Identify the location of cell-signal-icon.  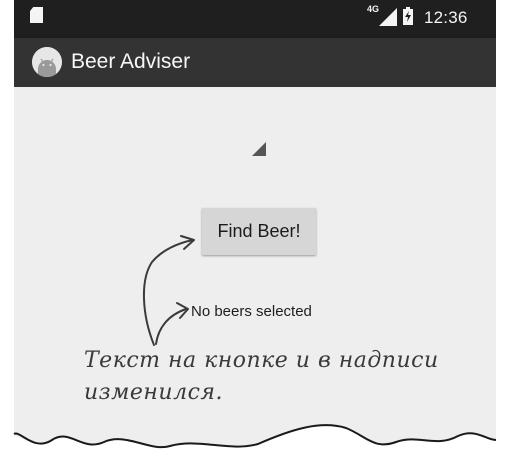
(388, 17).